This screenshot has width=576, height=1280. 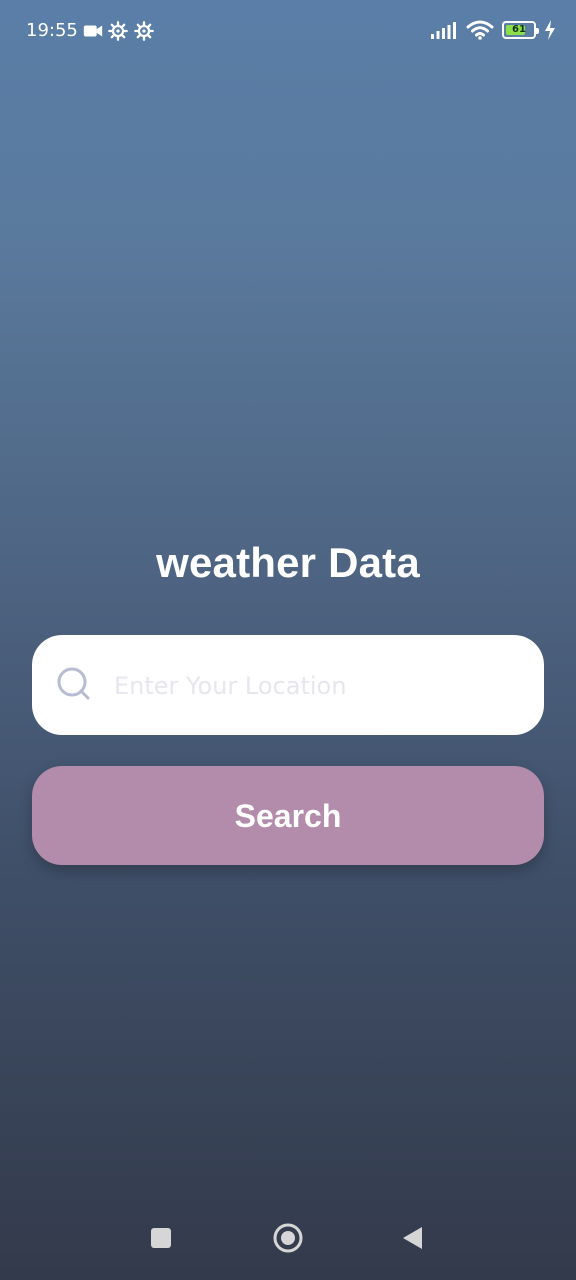 I want to click on circle-home-icon, so click(x=288, y=1238).